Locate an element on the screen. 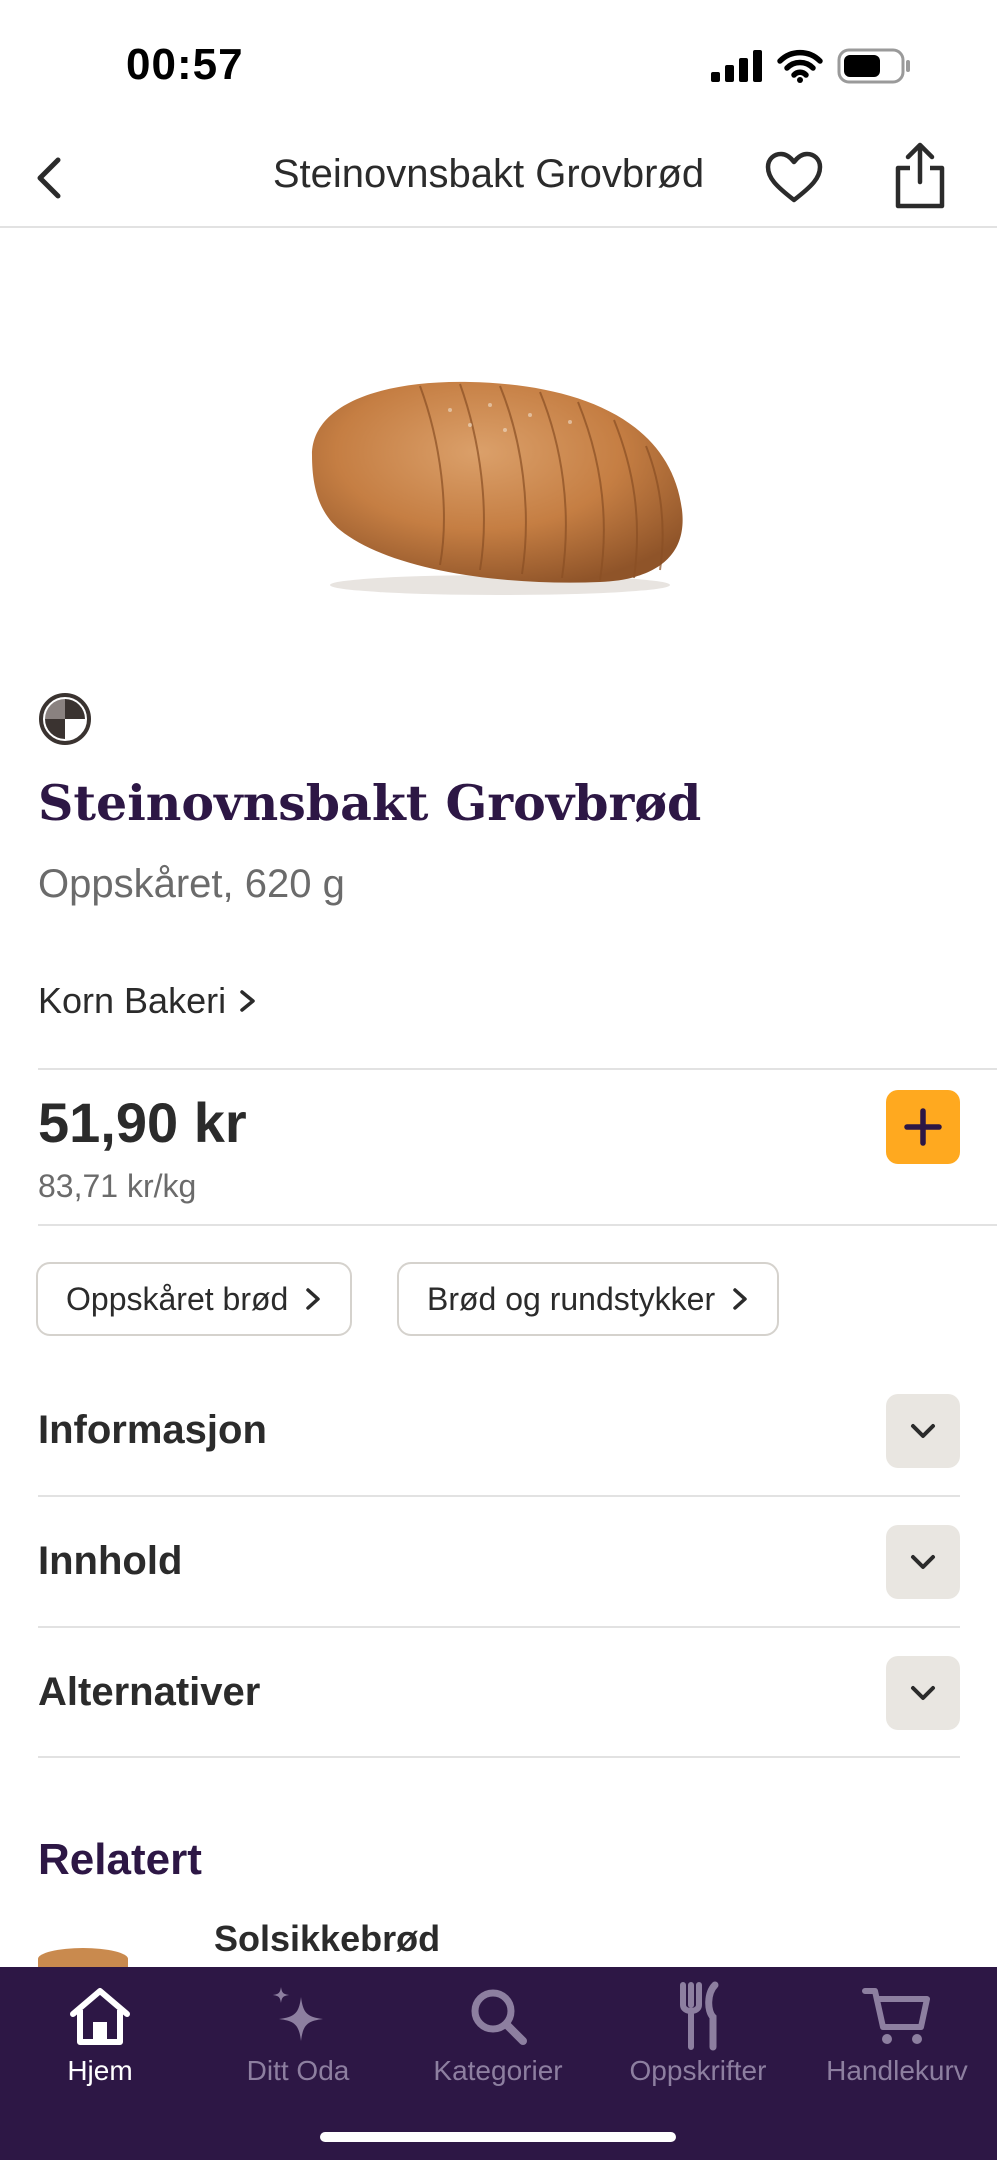  nav-title: Steinovnsbakt Grovbrød is located at coordinates (498, 174).